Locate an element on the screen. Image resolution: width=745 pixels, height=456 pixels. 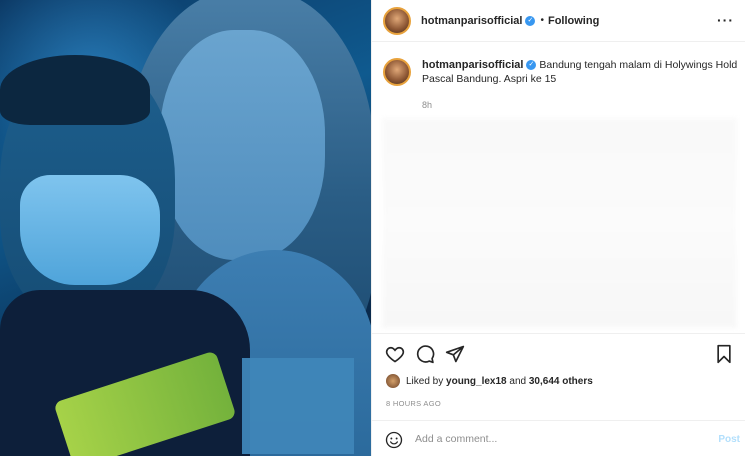
likes-and: and is located at coordinates (518, 381).